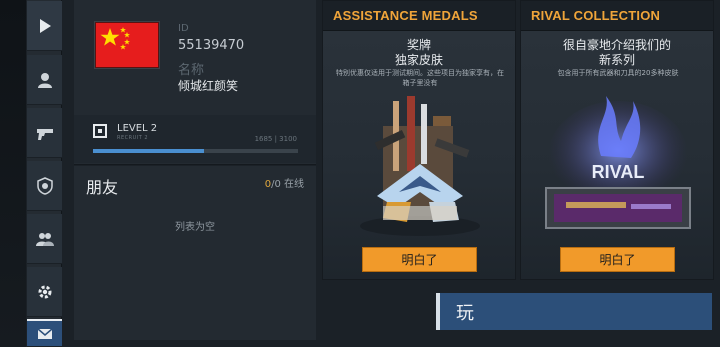 Image resolution: width=720 pixels, height=347 pixels. I want to click on person-icon, so click(44, 80).